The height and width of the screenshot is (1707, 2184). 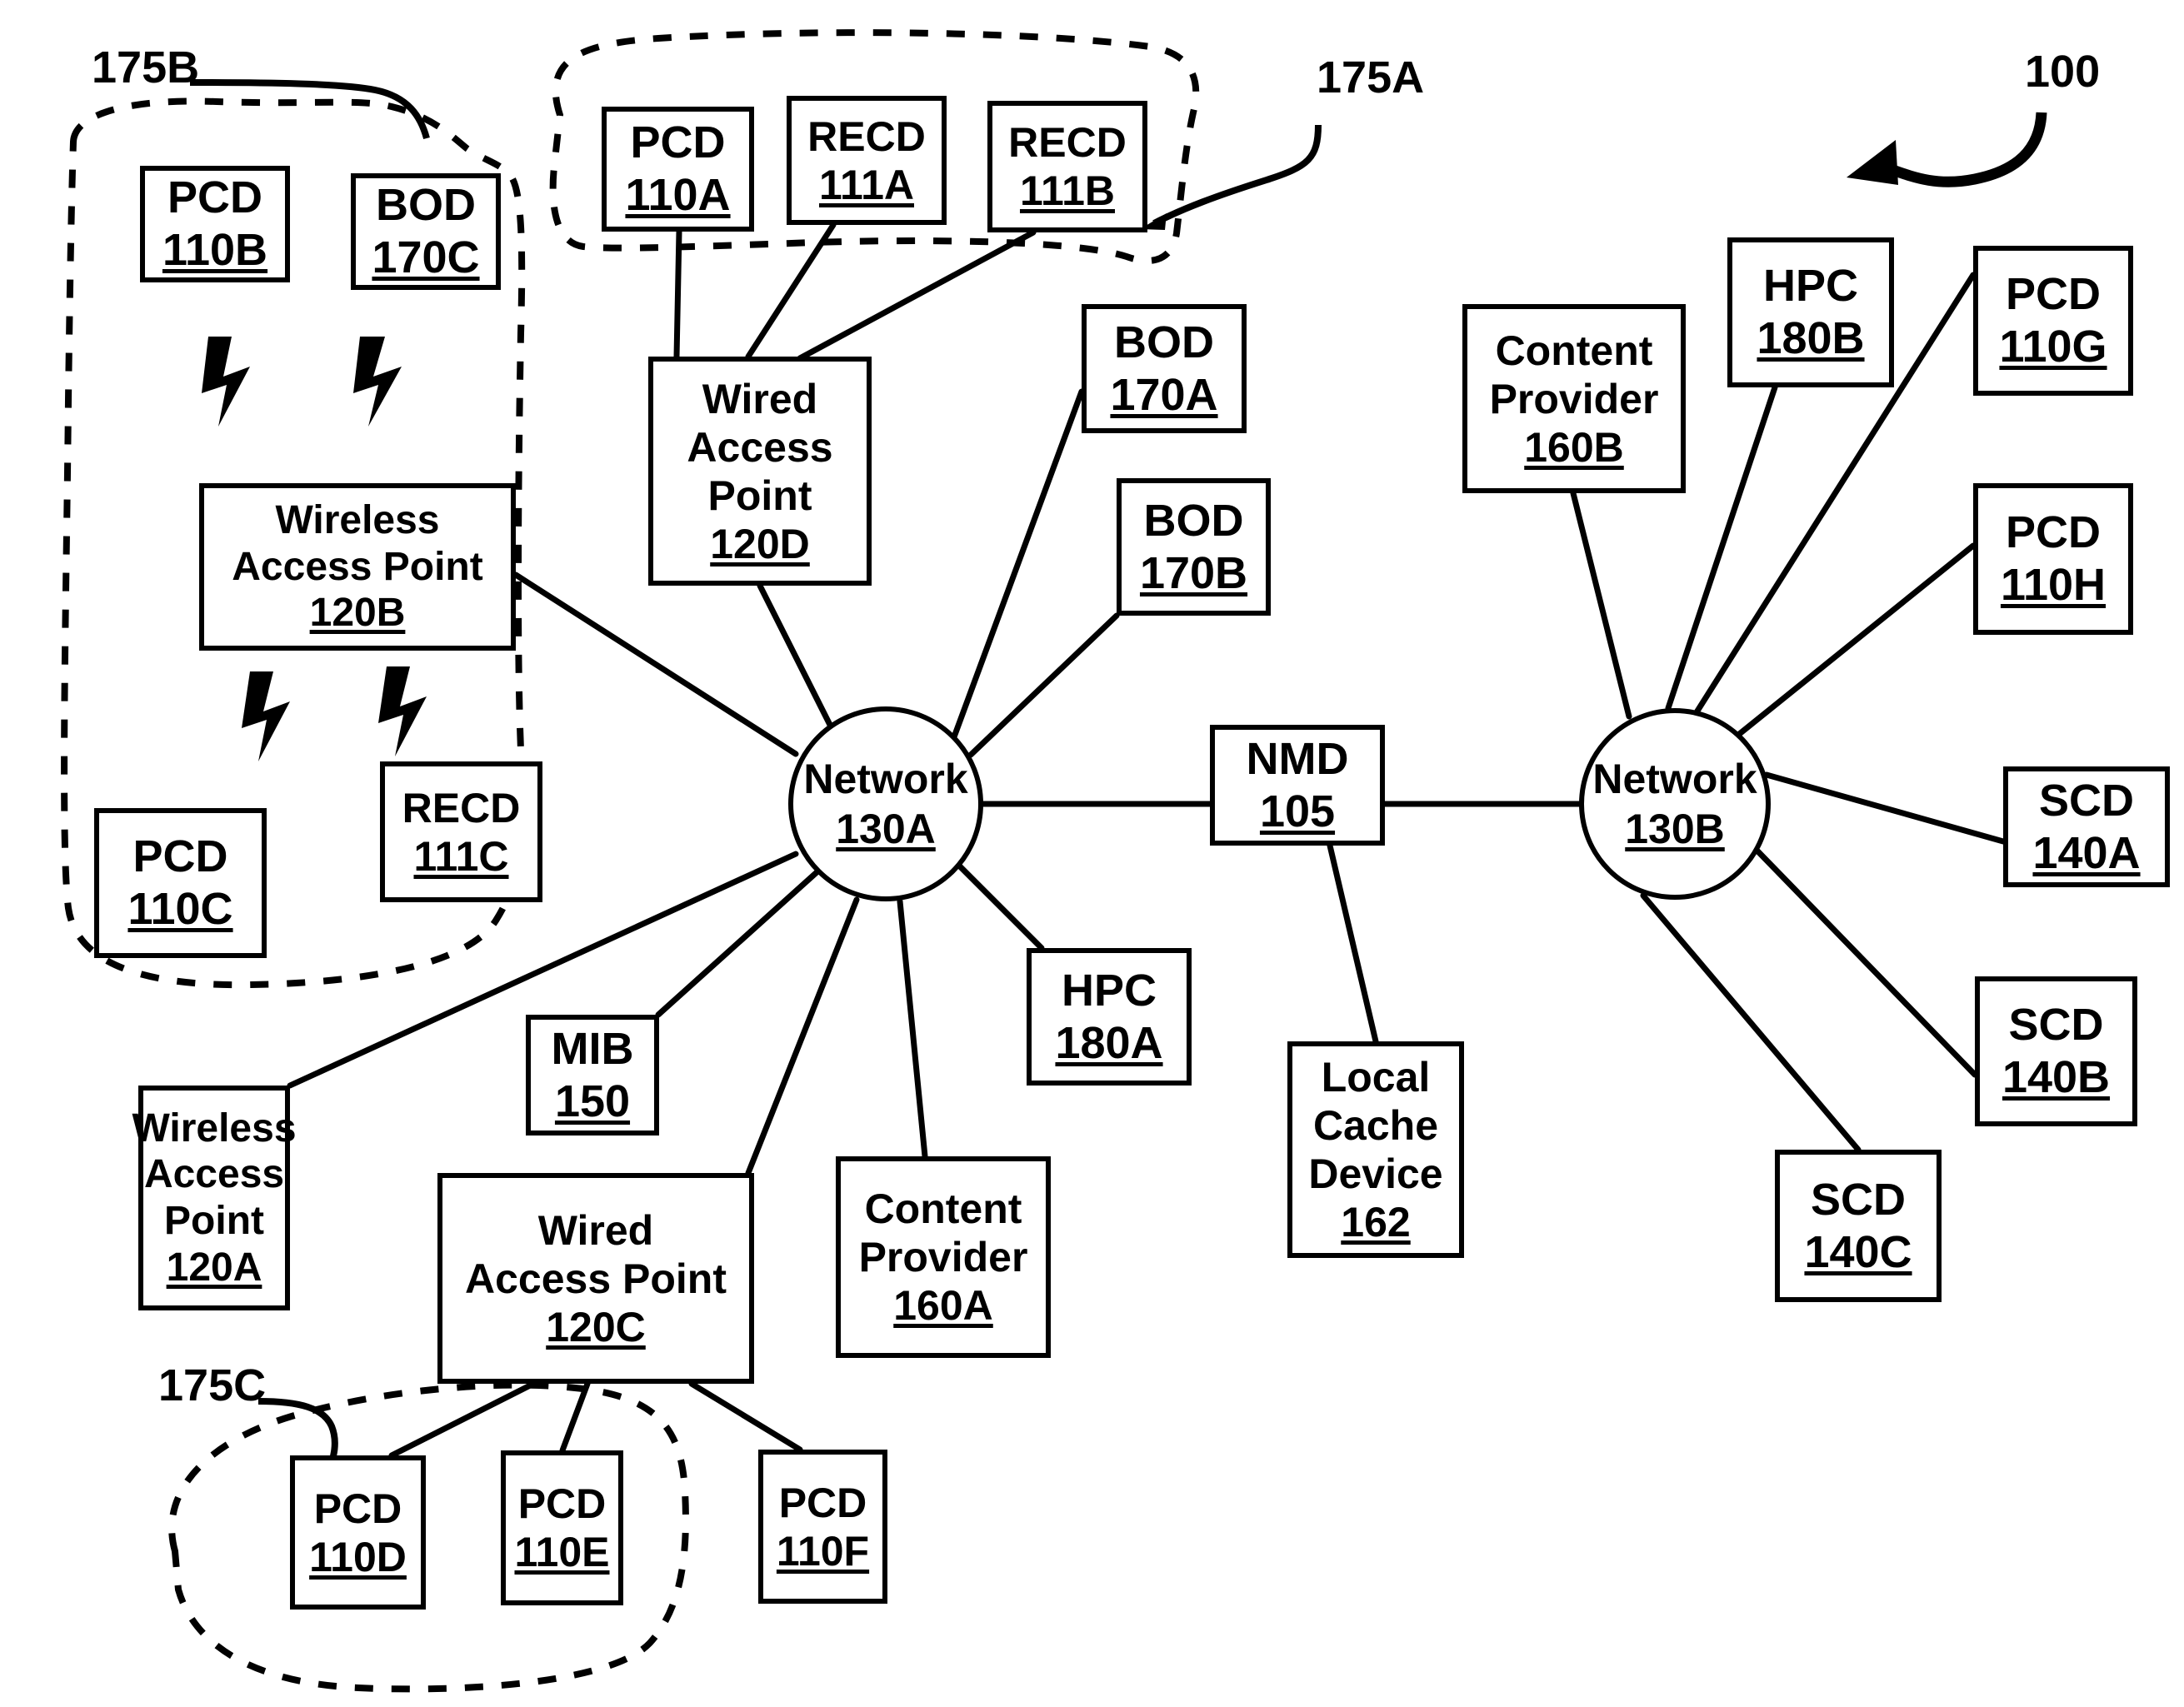 I want to click on figure-100-arrow-shaft, so click(x=1964, y=150).